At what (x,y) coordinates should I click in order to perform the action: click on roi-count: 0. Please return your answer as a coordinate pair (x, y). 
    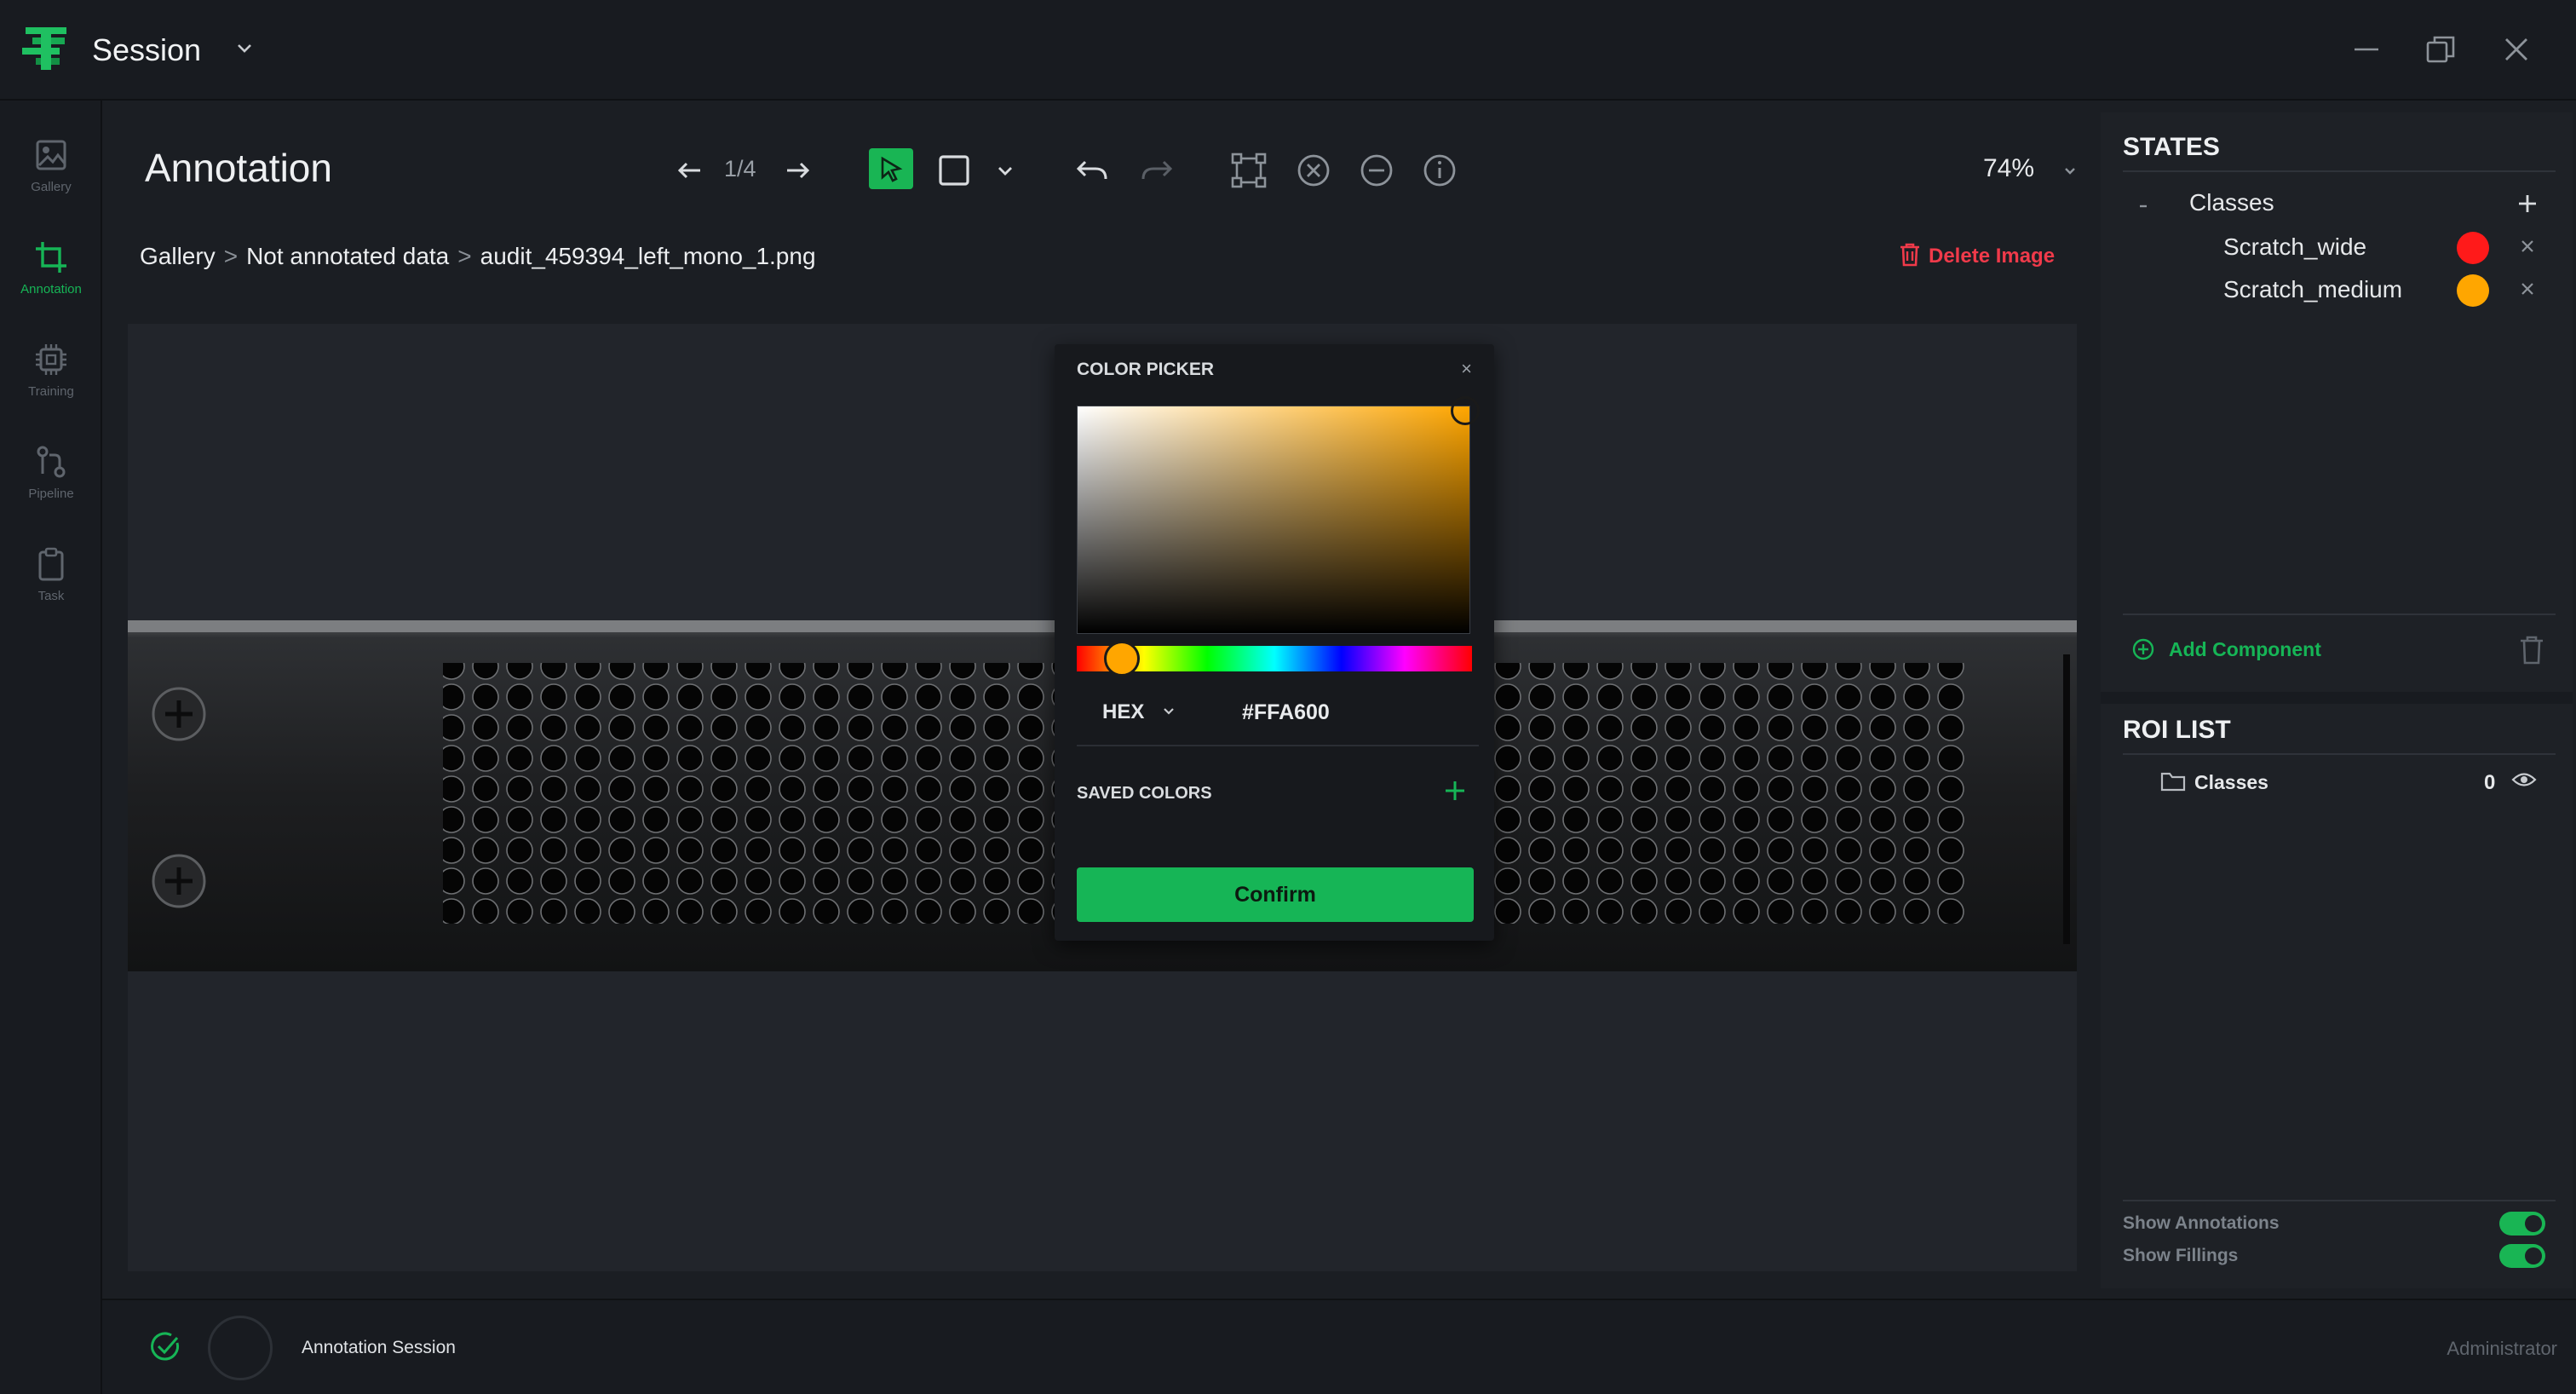
    Looking at the image, I should click on (2490, 782).